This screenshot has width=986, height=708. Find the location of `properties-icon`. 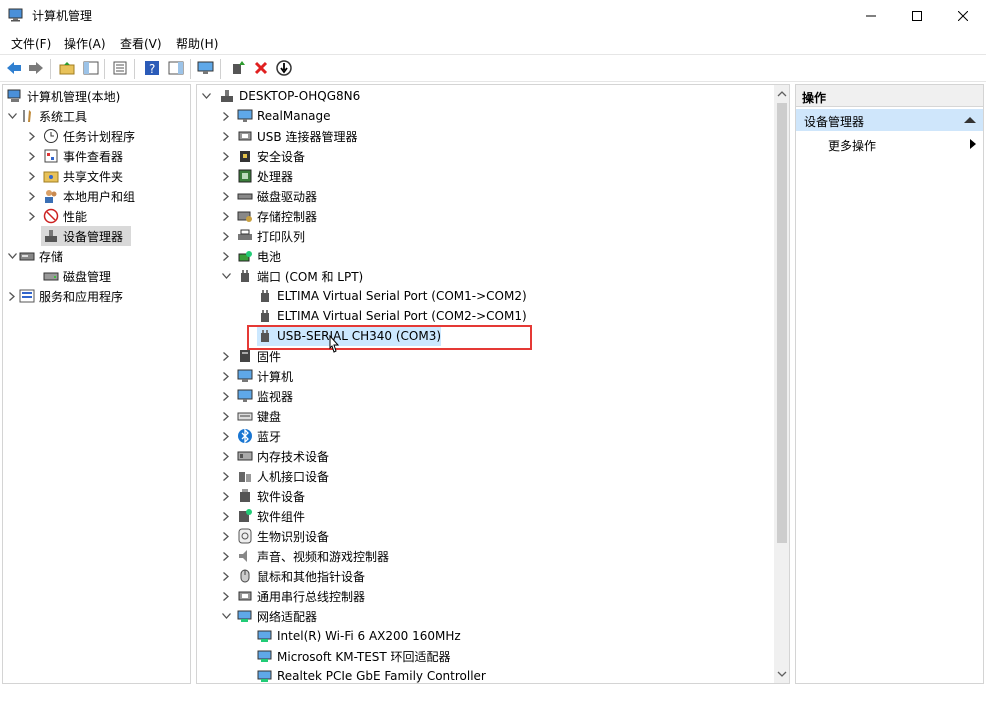

properties-icon is located at coordinates (120, 68).